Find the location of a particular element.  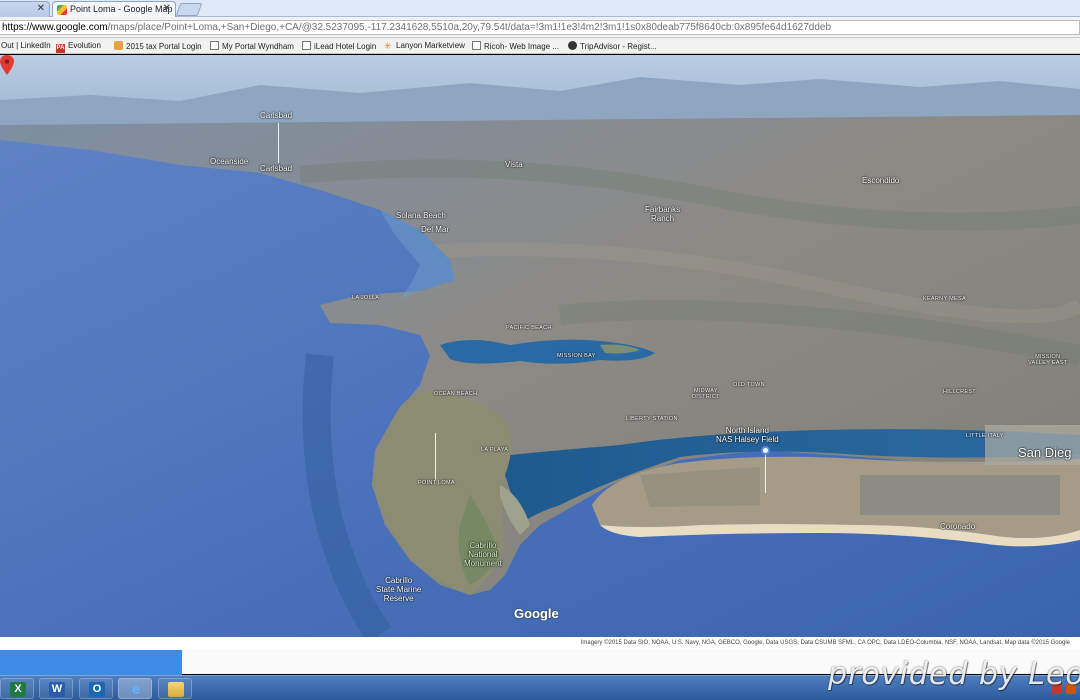

map-label-san-diego: San Dieg is located at coordinates (1044, 452).